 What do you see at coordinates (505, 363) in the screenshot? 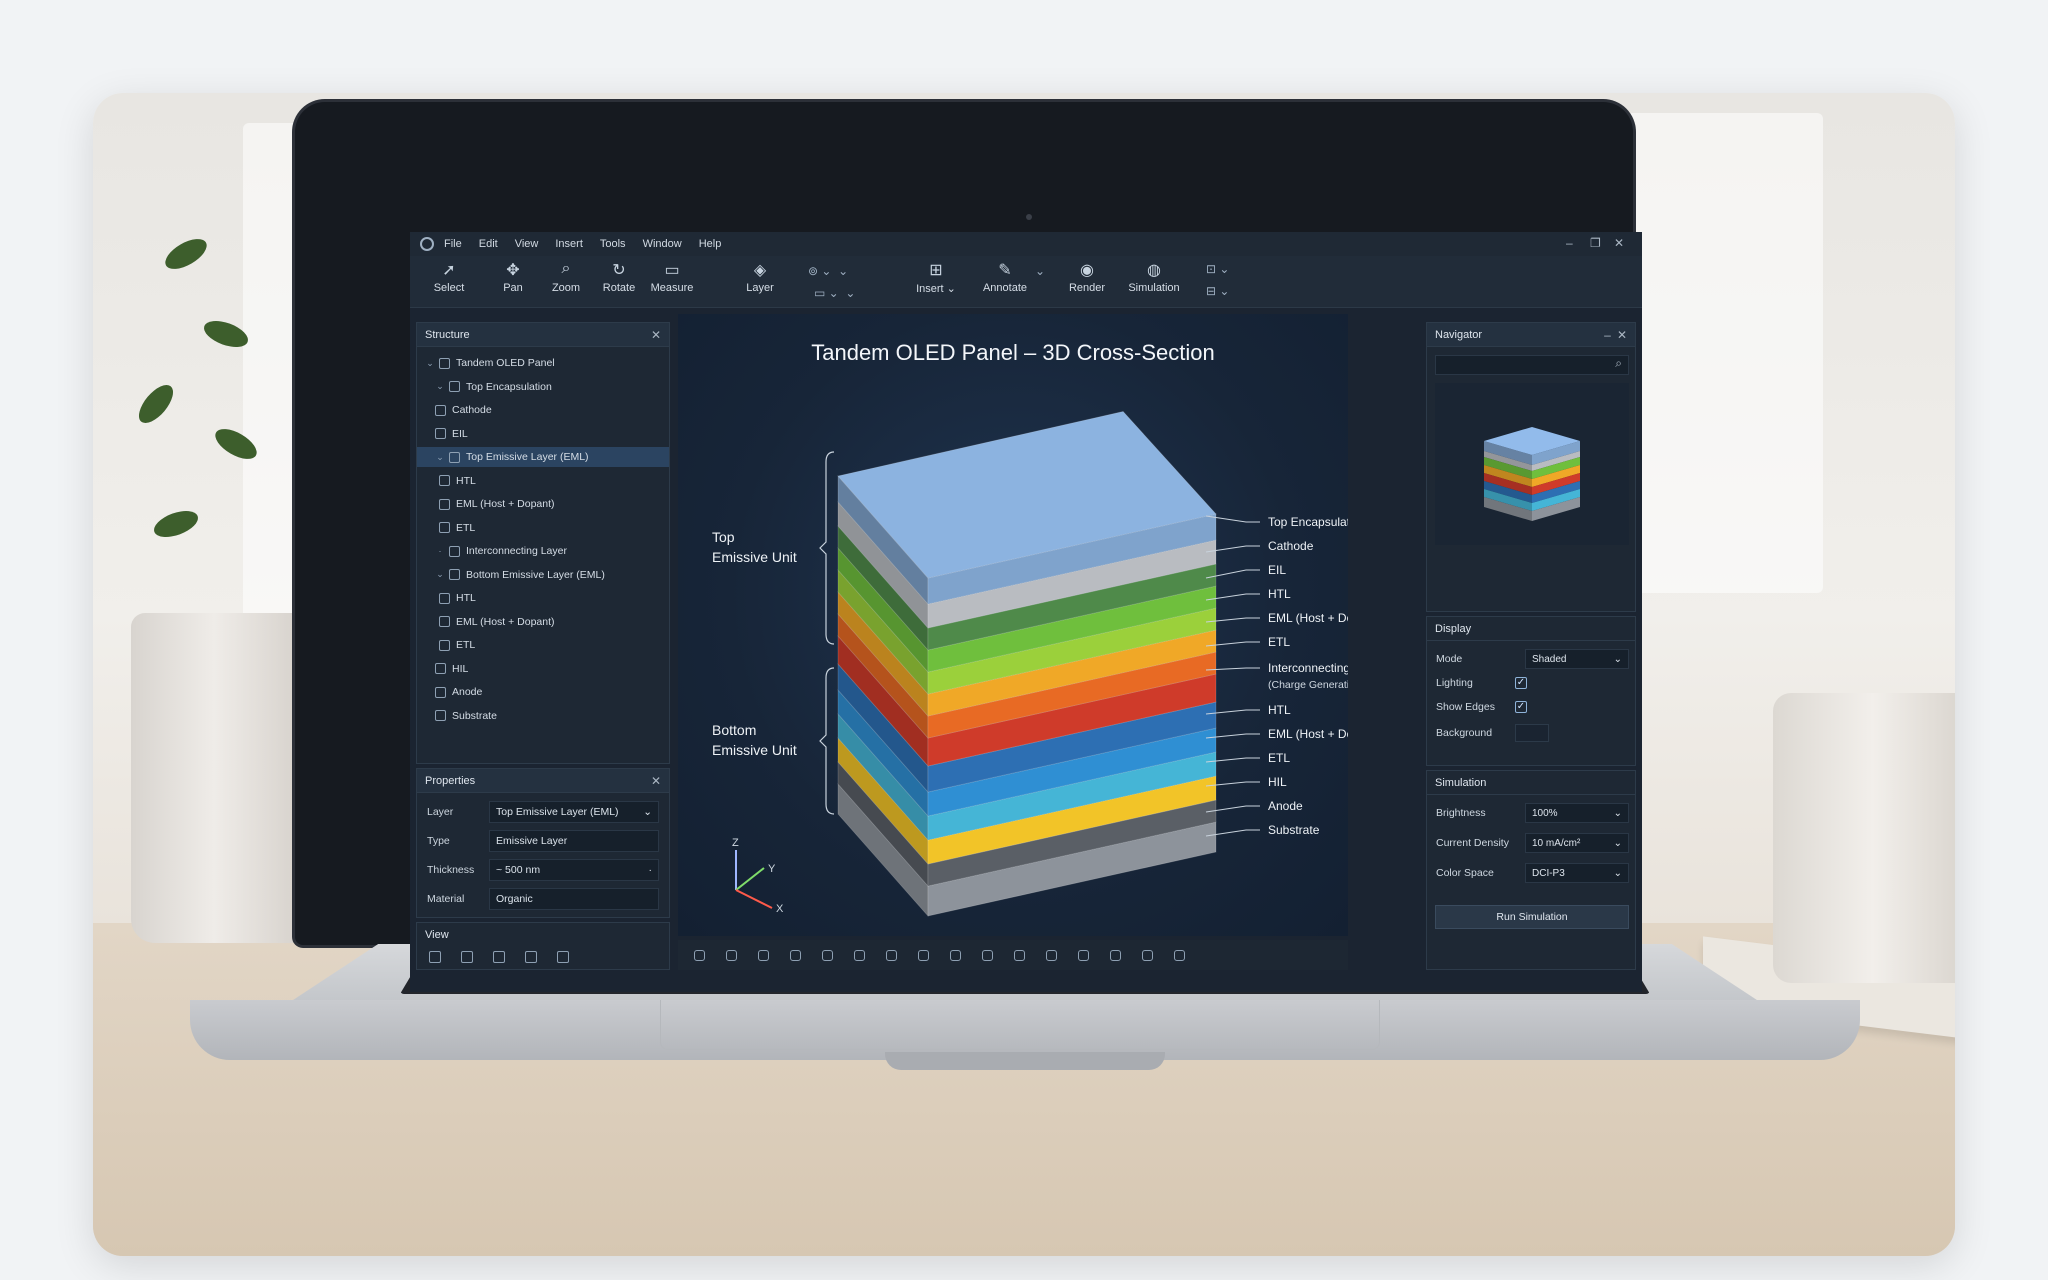
I see `structure-item-label: Tandem OLED Panel` at bounding box center [505, 363].